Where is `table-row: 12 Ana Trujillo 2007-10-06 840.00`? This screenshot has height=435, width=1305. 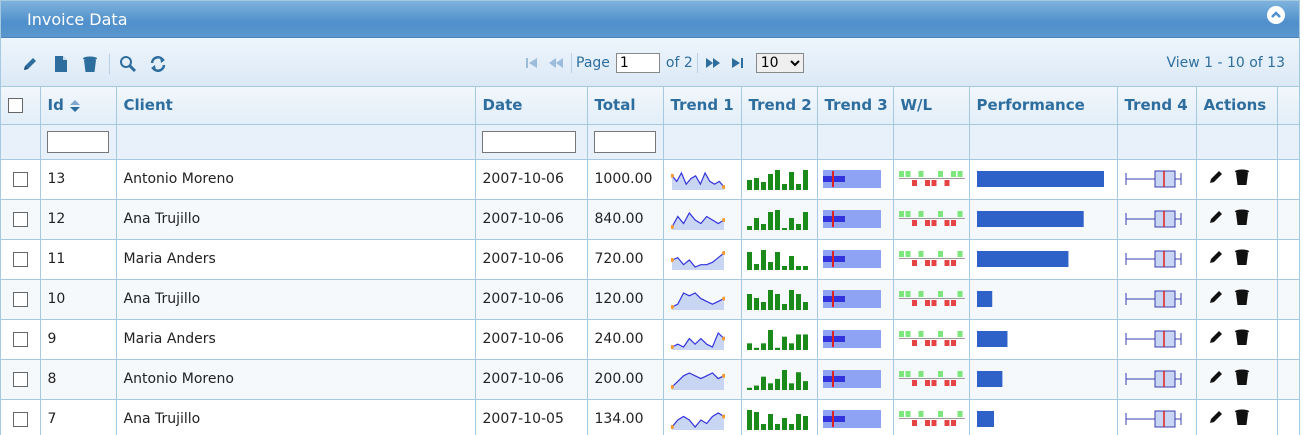
table-row: 12 Ana Trujillo 2007-10-06 840.00 is located at coordinates (650, 219).